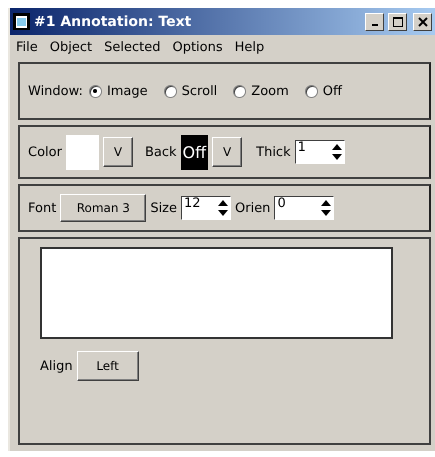  What do you see at coordinates (107, 366) in the screenshot?
I see `align-button: Left` at bounding box center [107, 366].